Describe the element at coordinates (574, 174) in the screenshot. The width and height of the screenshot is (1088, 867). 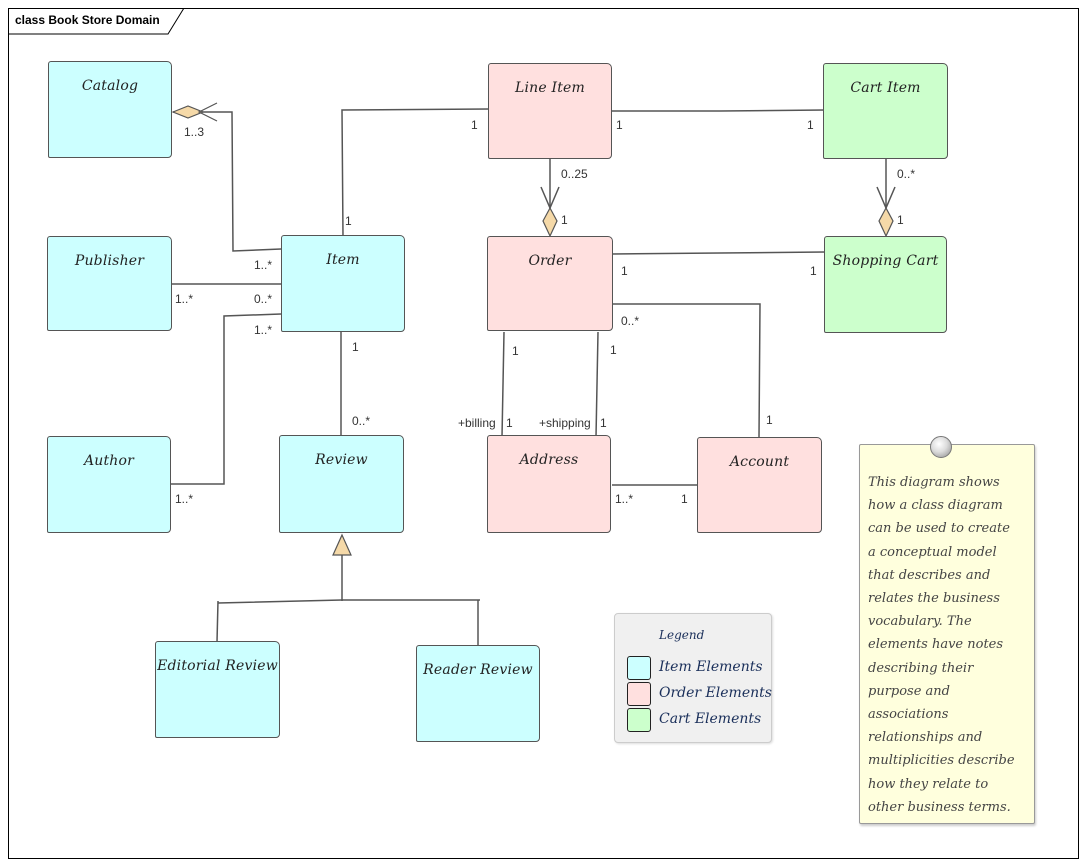
I see `mult-lineitem-order-end: 0..25` at that location.